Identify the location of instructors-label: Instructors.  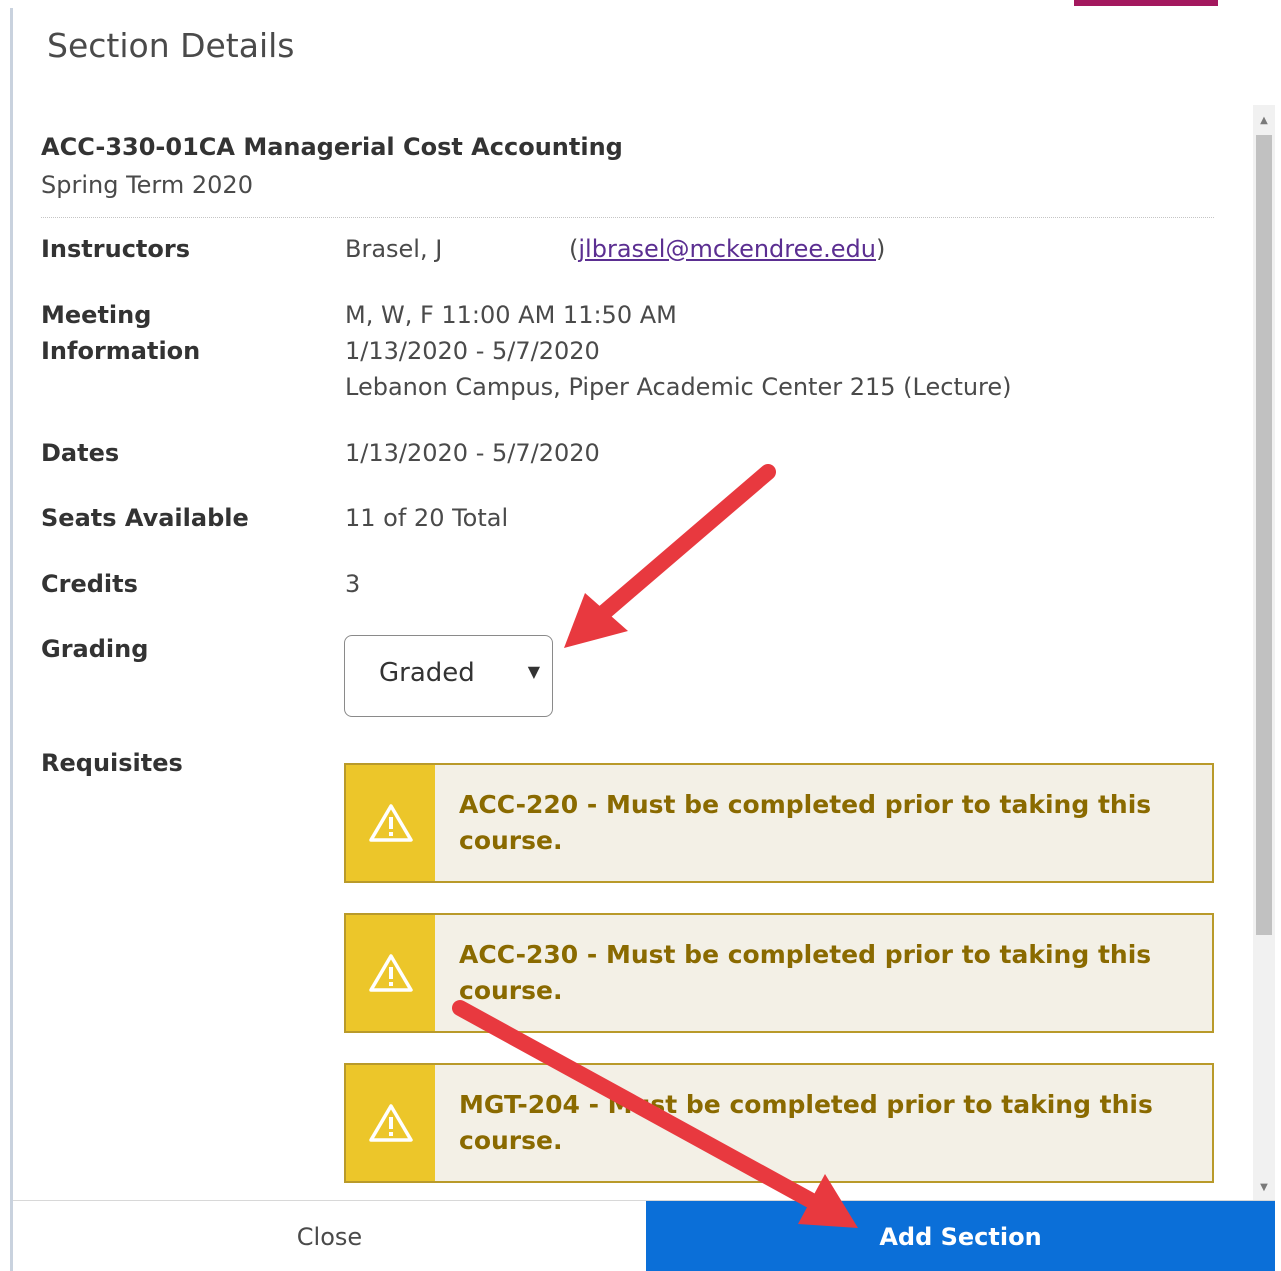
(116, 249).